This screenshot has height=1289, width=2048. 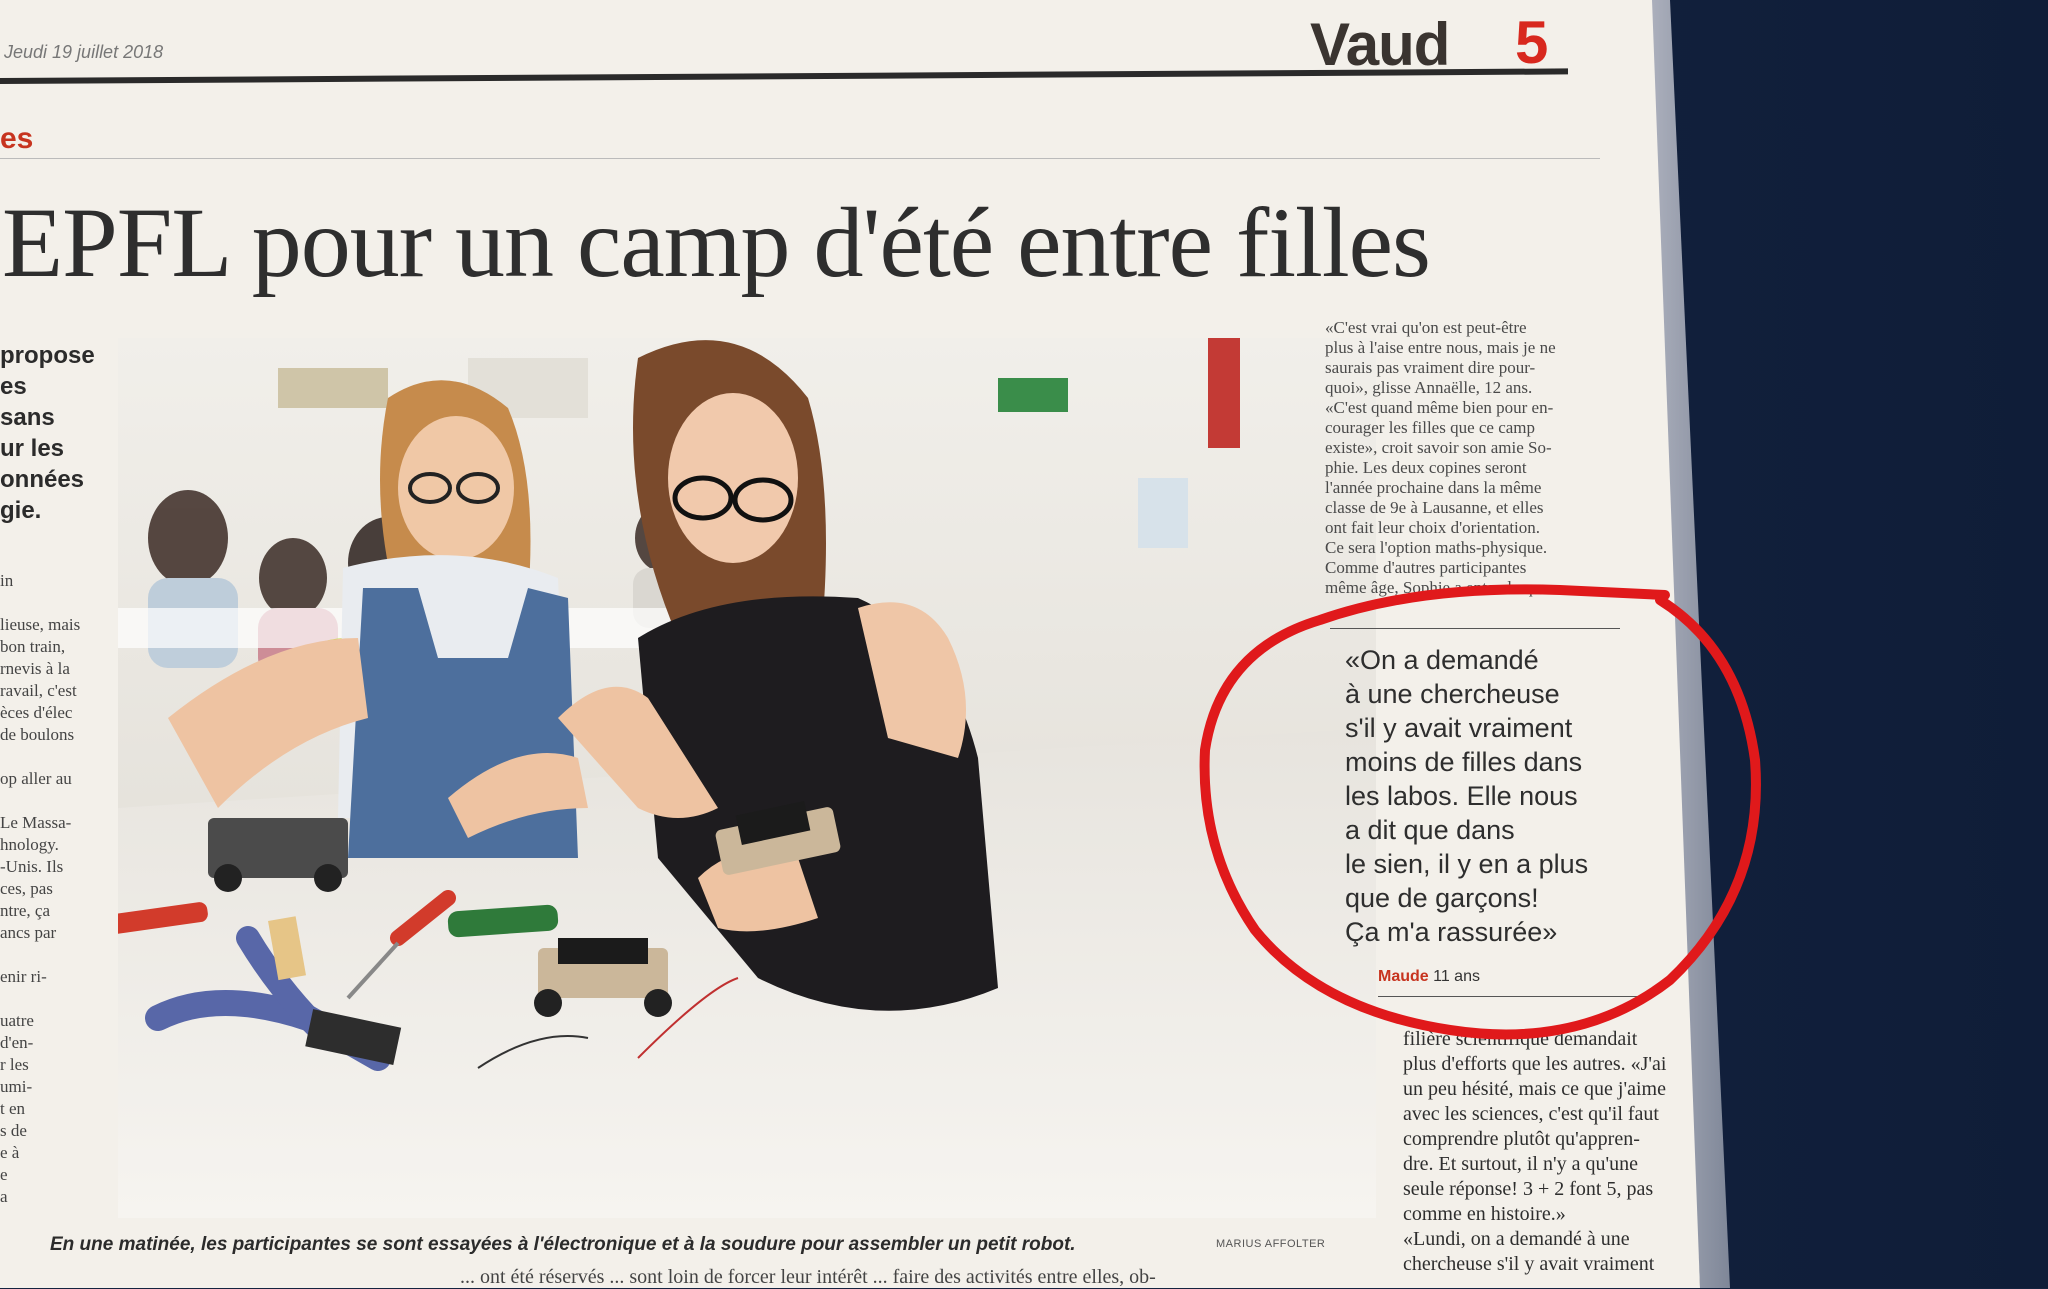 I want to click on text-line: courager les filles que ce camp, so click(x=1430, y=427).